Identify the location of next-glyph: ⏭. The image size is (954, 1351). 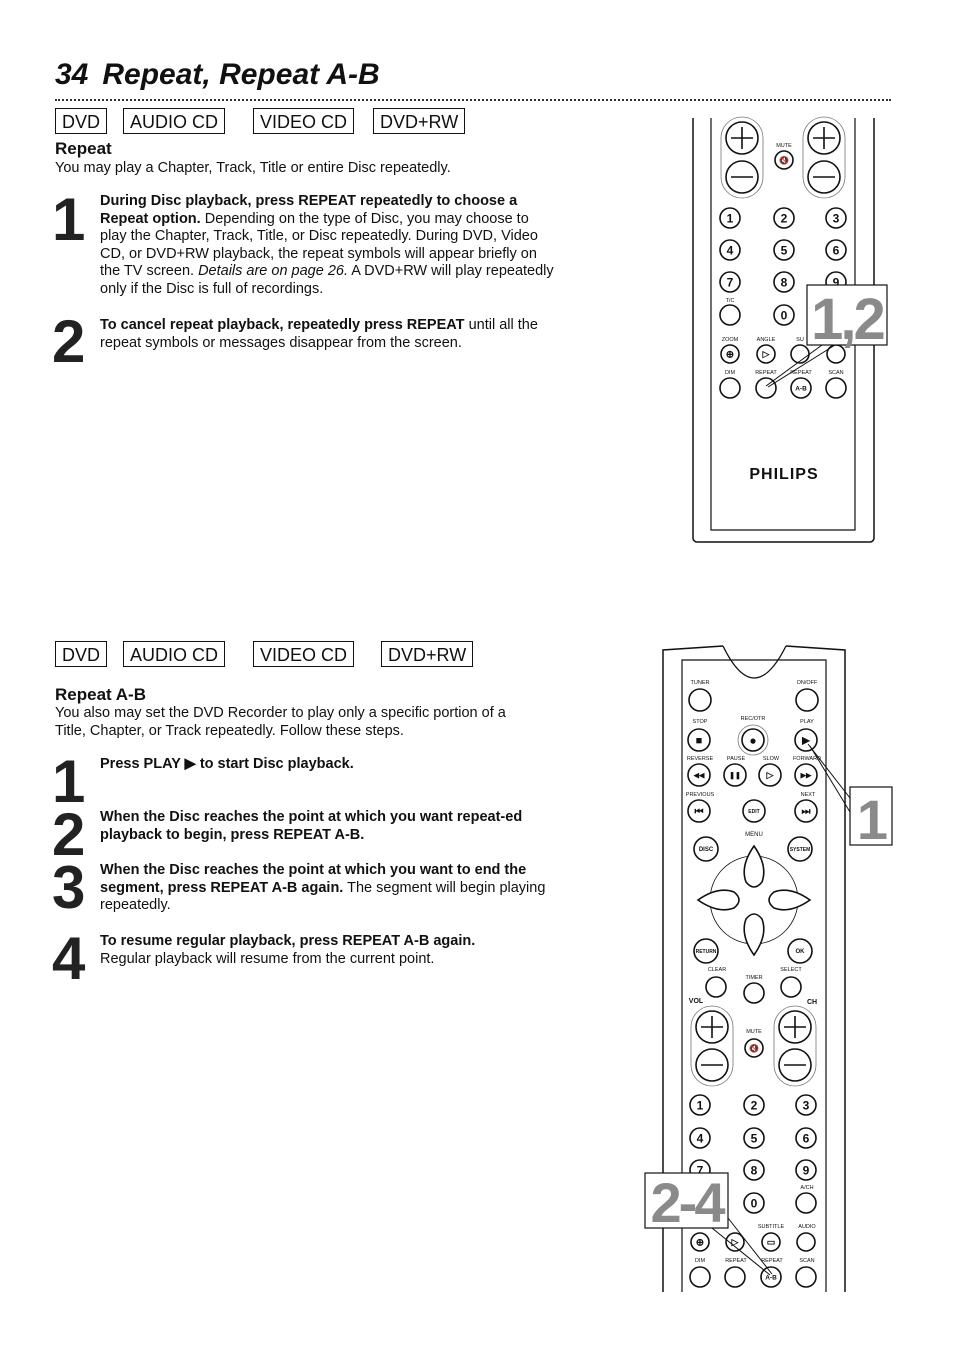
(806, 812).